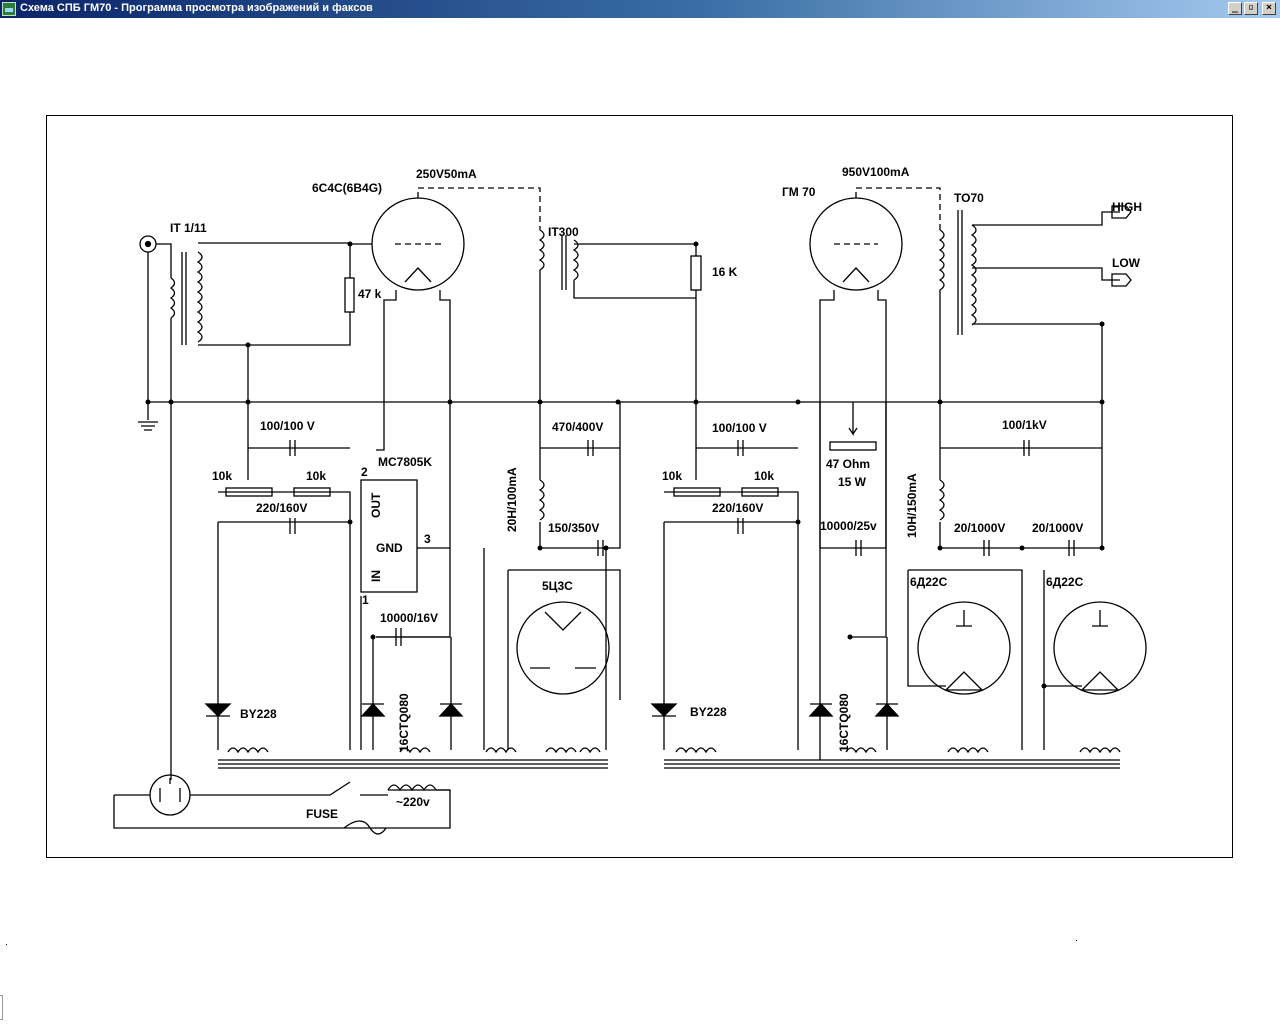  Describe the element at coordinates (852, 482) in the screenshot. I see `label-r47ohm-w: 15 W` at that location.